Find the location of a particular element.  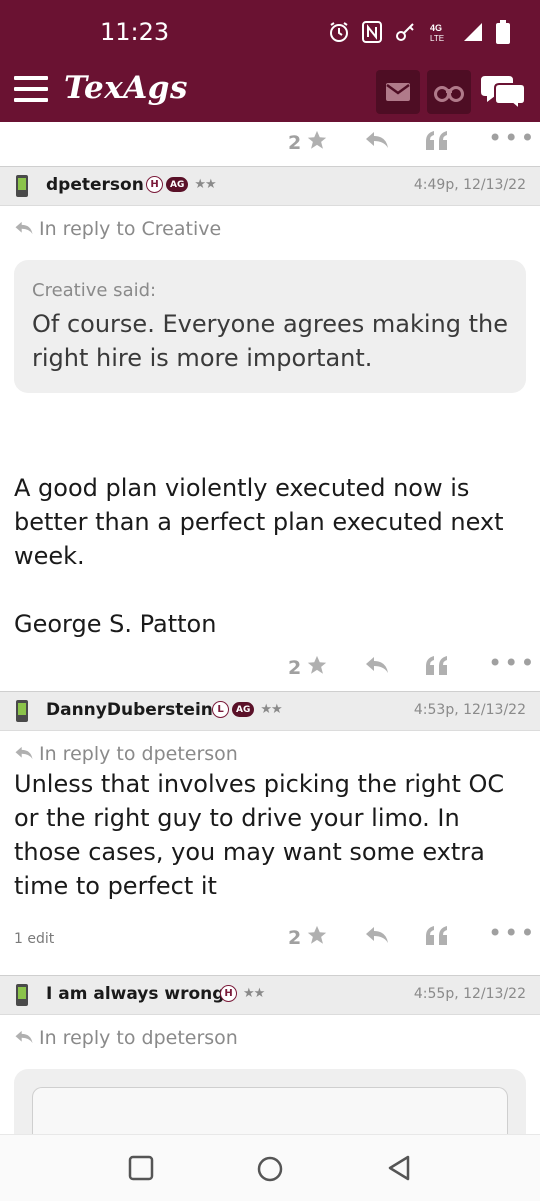

edit-note: 1 edit is located at coordinates (34, 939).